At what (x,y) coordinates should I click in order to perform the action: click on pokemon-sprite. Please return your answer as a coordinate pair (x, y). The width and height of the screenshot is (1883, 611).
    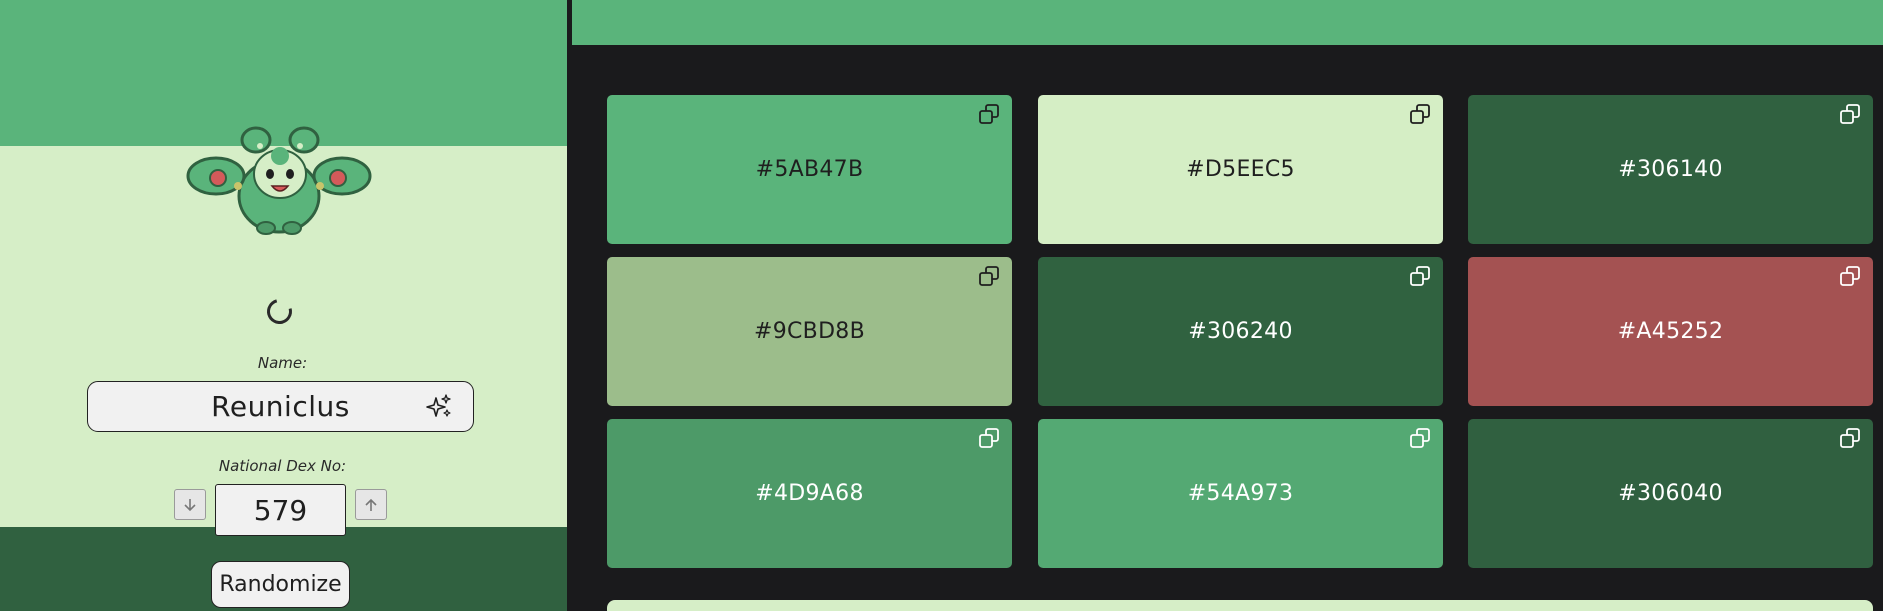
    Looking at the image, I should click on (279, 180).